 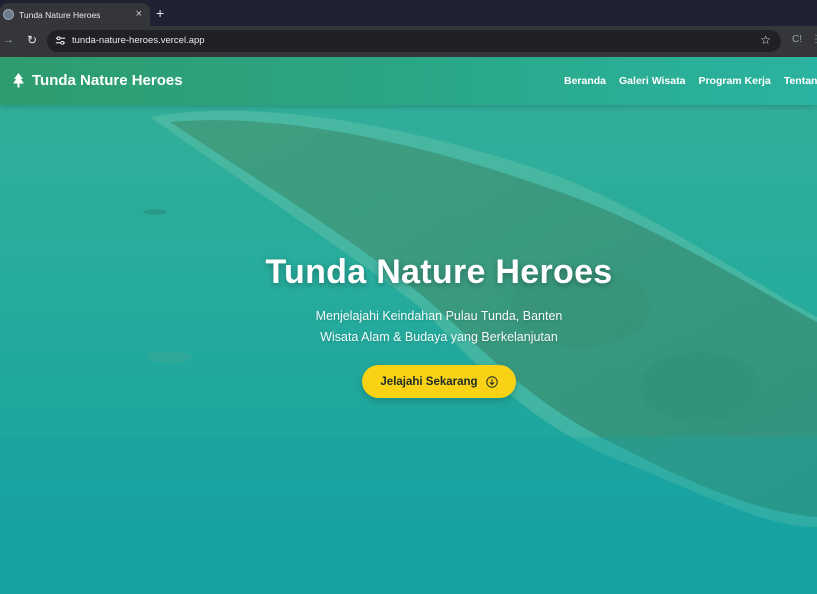 What do you see at coordinates (60, 40) in the screenshot?
I see `site-info-icon` at bounding box center [60, 40].